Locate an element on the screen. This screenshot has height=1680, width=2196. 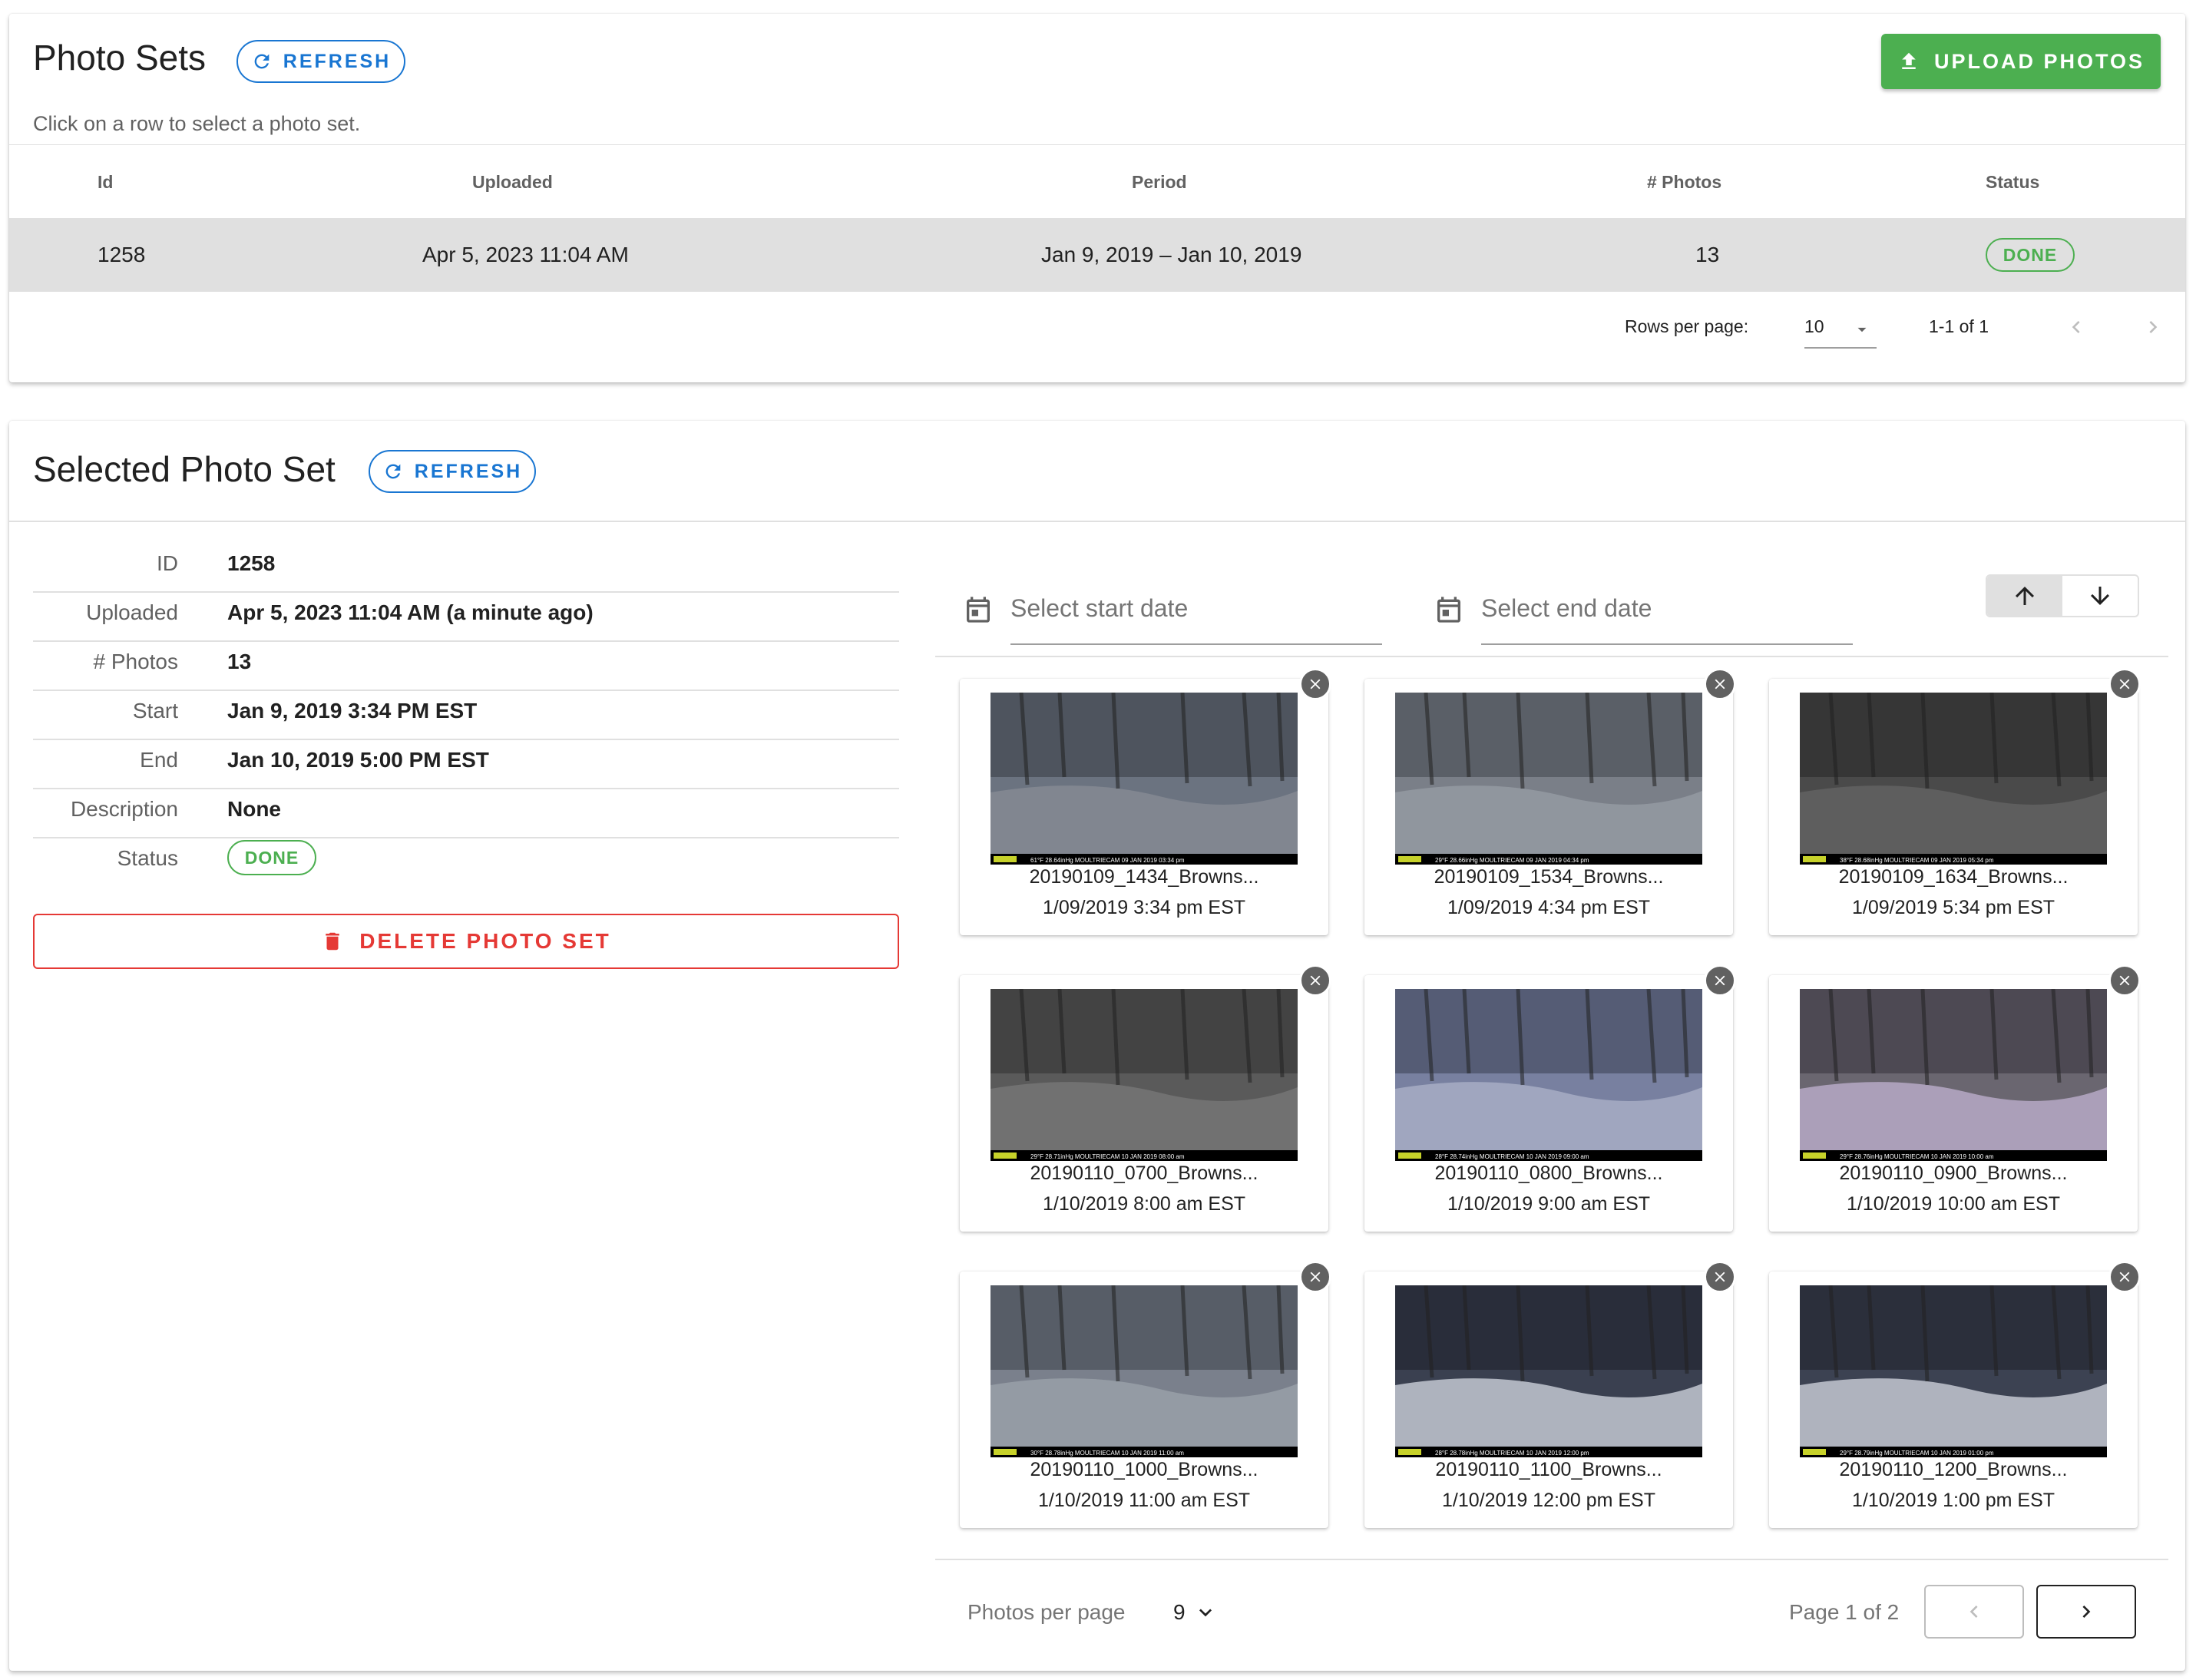
arrow-up-icon is located at coordinates (2025, 596).